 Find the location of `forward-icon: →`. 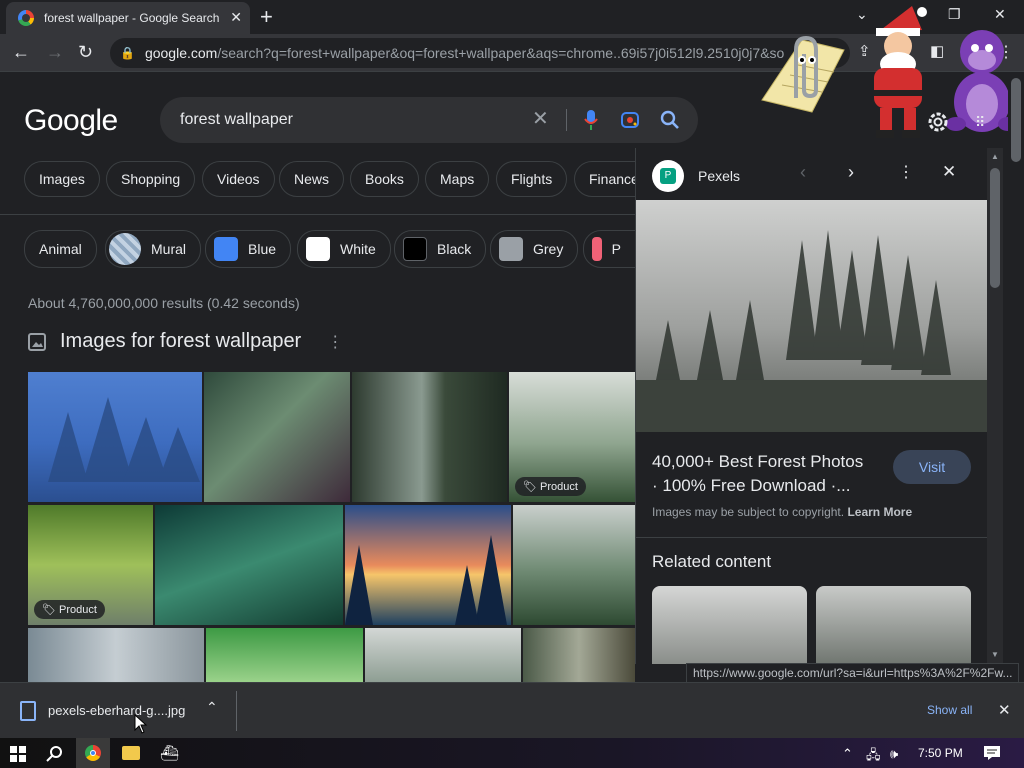

forward-icon: → is located at coordinates (55, 52).